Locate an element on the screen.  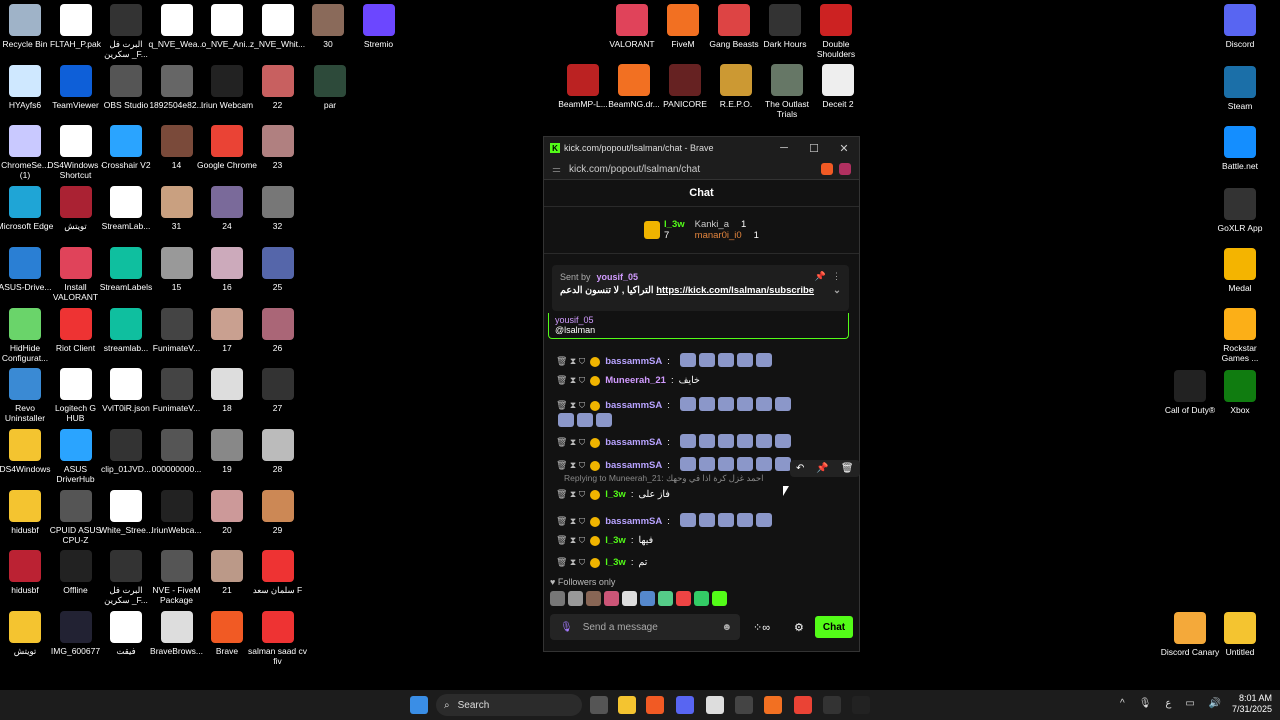
url-text: kick.com/popout/lsalman/chat is located at coordinates (634, 169).